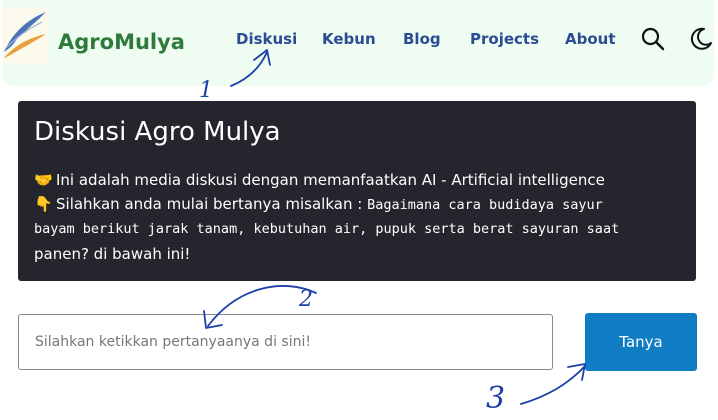  What do you see at coordinates (305, 299) in the screenshot?
I see `annotation-2: 2` at bounding box center [305, 299].